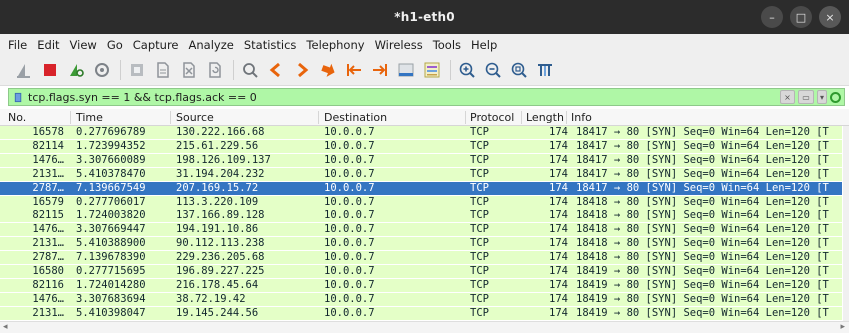  I want to click on open-file-icon, so click(137, 70).